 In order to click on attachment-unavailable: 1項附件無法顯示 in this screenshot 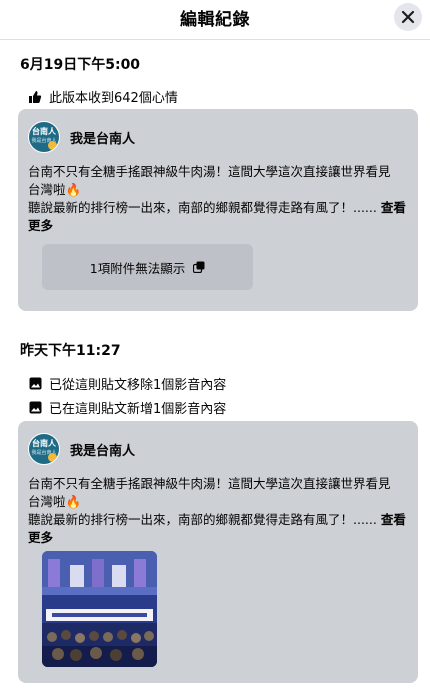, I will do `click(147, 267)`.